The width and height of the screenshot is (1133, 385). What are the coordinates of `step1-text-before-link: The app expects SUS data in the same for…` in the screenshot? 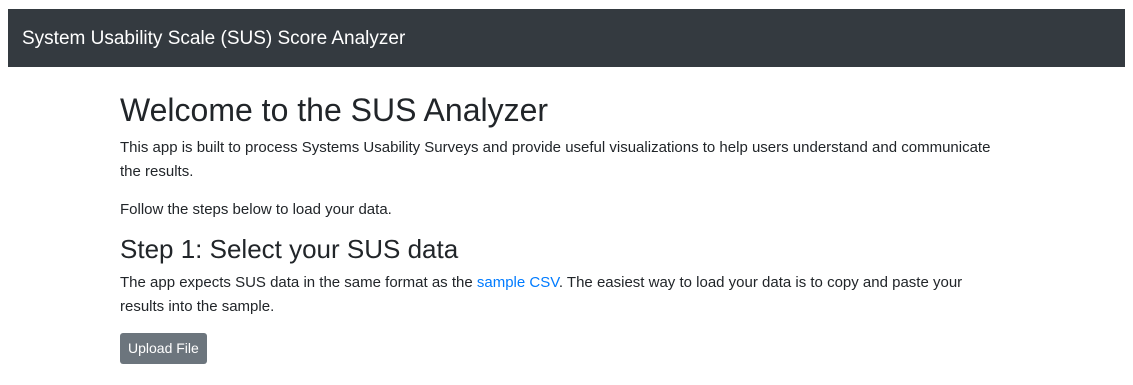 It's located at (298, 282).